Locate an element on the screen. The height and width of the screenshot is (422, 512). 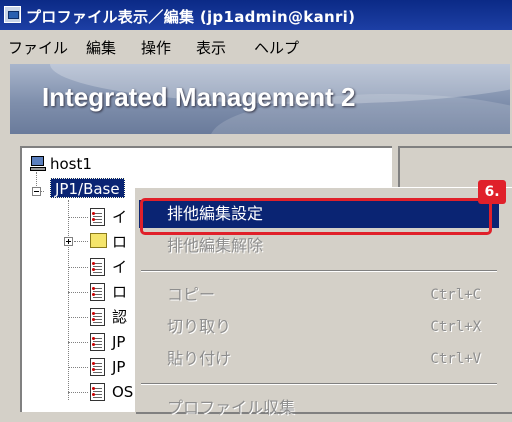
app-window-icon is located at coordinates (12, 14).